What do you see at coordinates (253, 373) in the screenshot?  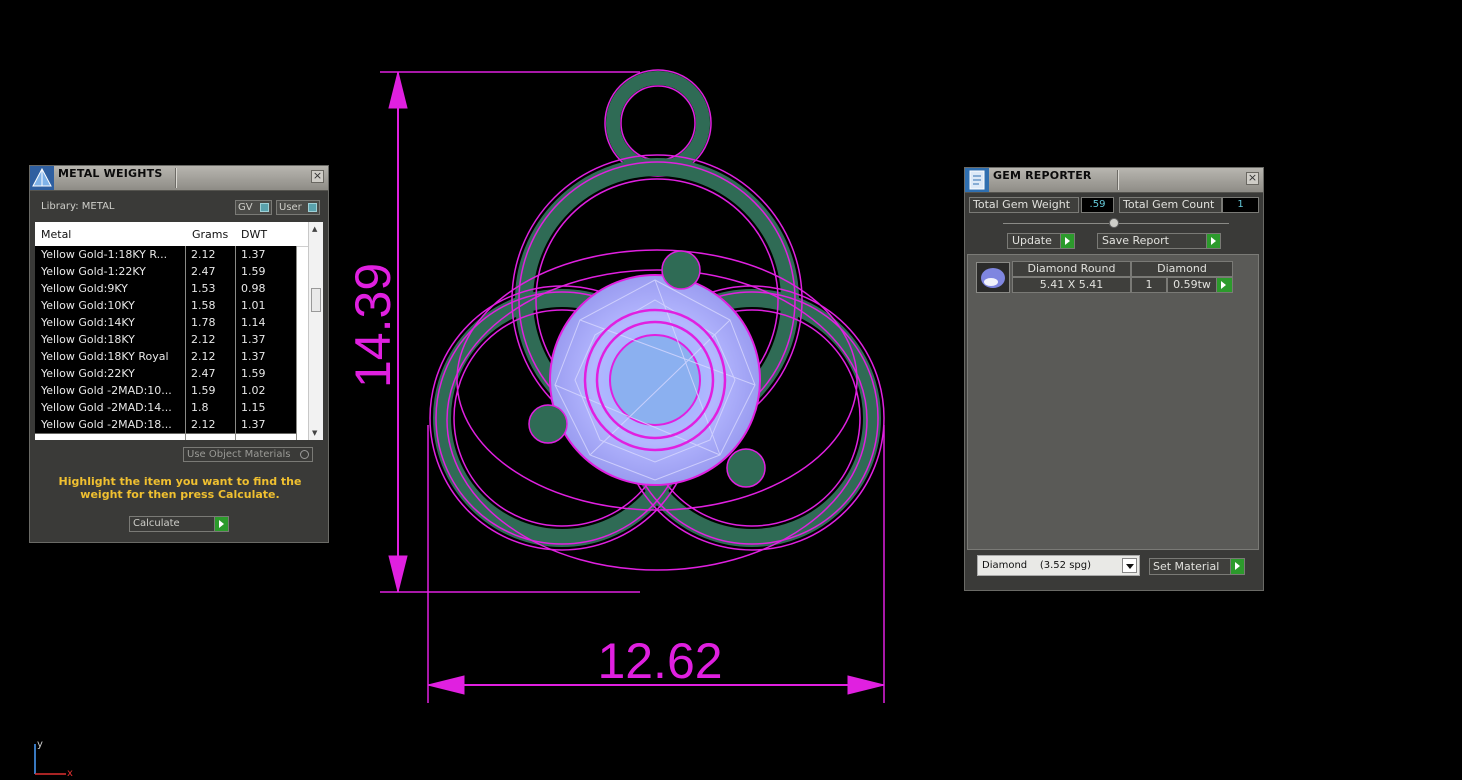 I see `dwt-cell: 1.59` at bounding box center [253, 373].